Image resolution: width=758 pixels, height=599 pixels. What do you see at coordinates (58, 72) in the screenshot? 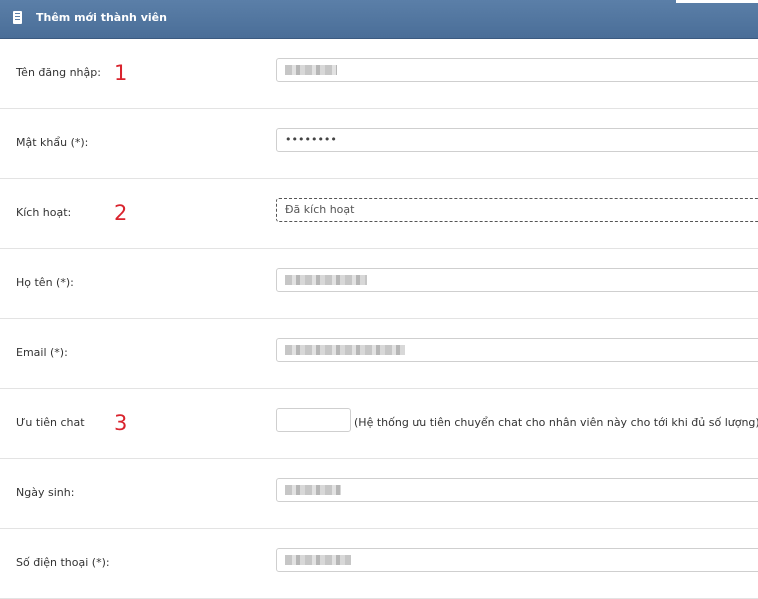
I see `username-label: Tên đăng nhập:` at bounding box center [58, 72].